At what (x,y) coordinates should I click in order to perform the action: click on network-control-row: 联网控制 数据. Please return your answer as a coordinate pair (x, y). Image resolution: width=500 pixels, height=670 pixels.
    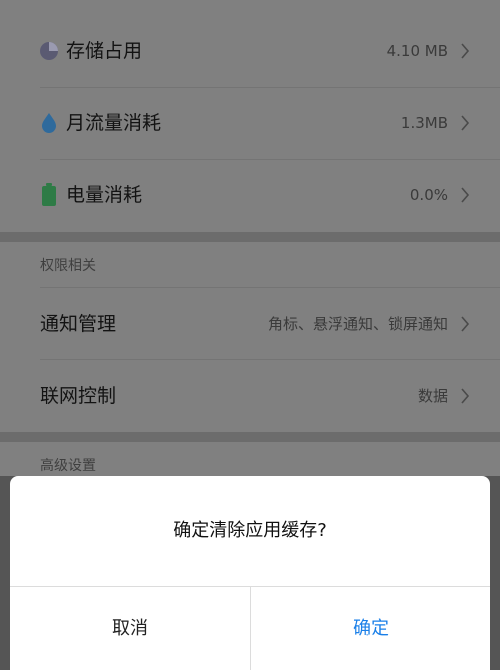
    Looking at the image, I should click on (250, 396).